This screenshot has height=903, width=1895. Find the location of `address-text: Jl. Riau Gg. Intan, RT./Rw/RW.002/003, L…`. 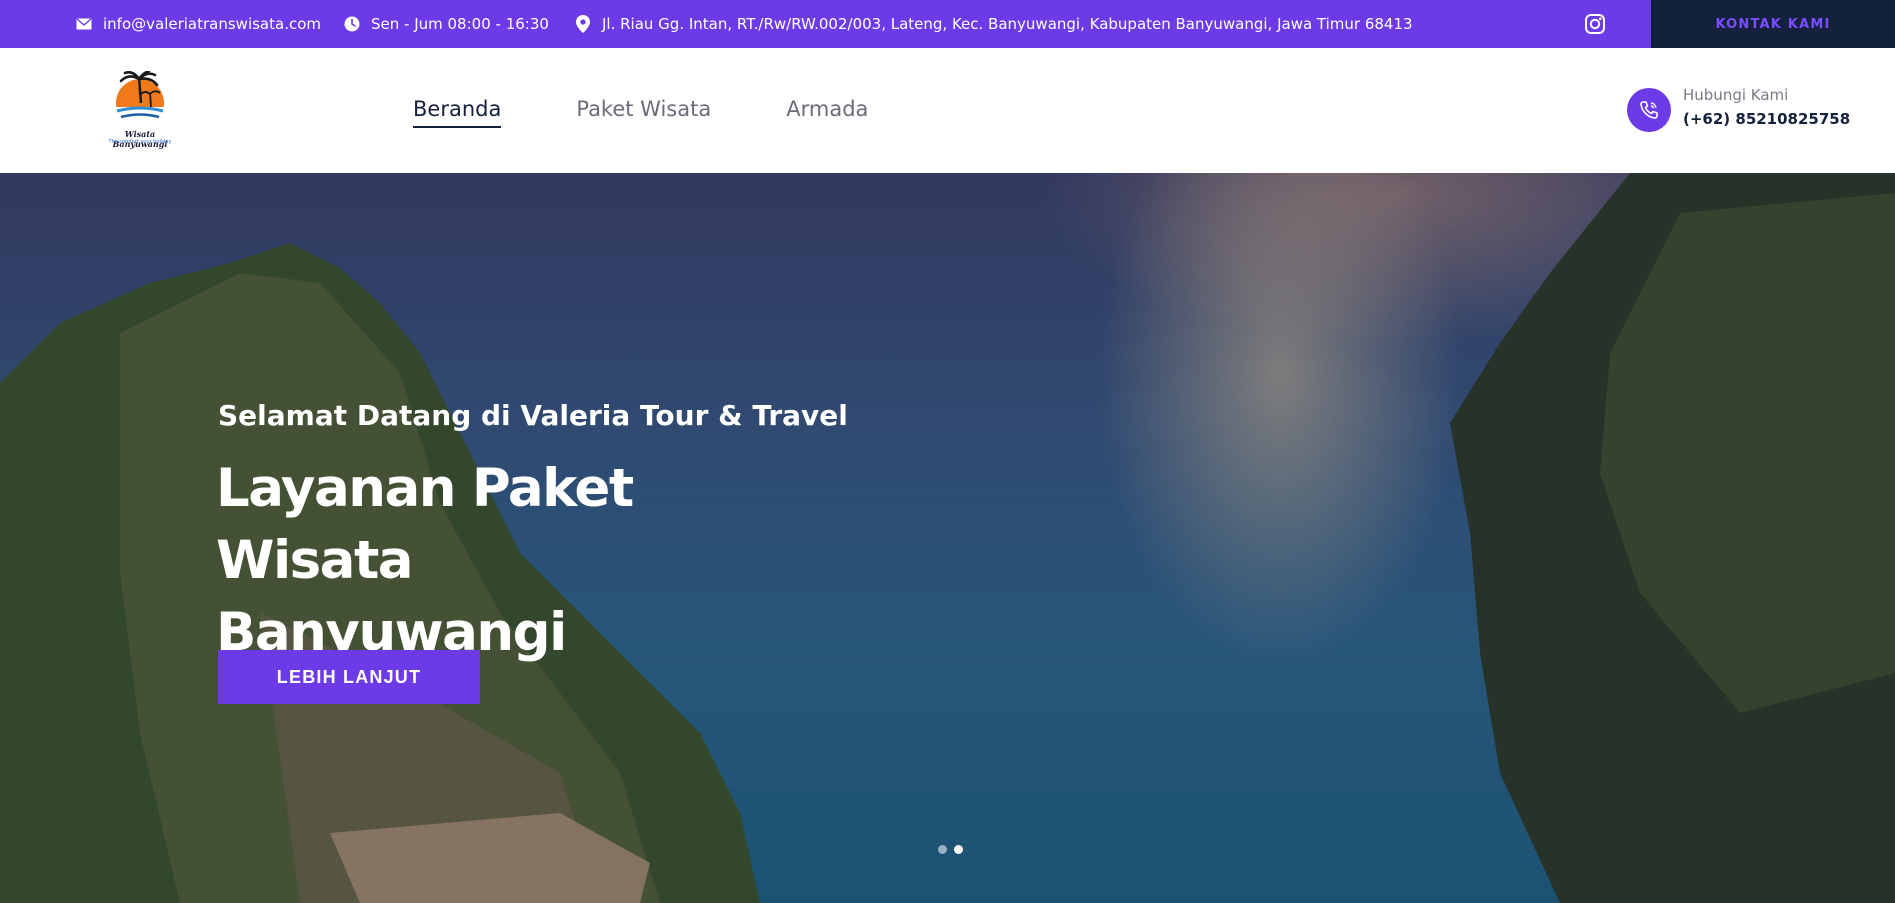

address-text: Jl. Riau Gg. Intan, RT./Rw/RW.002/003, L… is located at coordinates (1007, 24).